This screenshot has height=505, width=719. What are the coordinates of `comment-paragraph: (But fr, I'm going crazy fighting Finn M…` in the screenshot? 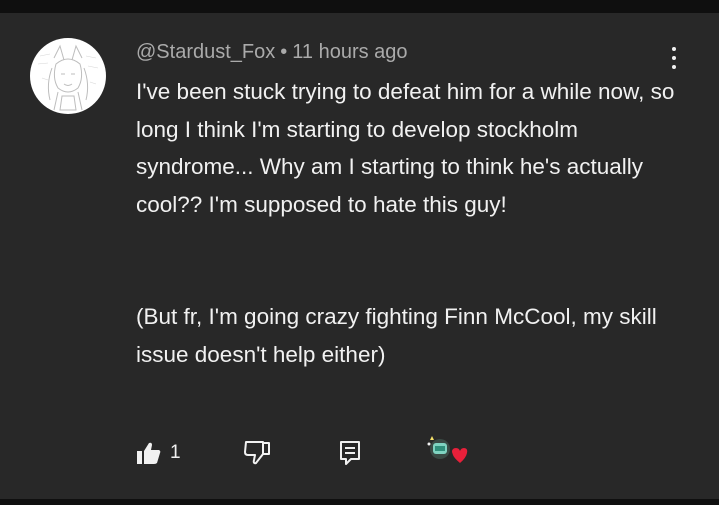 It's located at (396, 335).